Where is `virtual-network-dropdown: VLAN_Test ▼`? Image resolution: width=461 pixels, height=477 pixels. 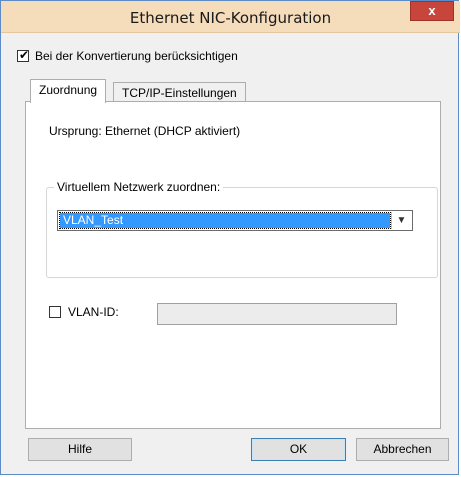
virtual-network-dropdown: VLAN_Test ▼ is located at coordinates (235, 220).